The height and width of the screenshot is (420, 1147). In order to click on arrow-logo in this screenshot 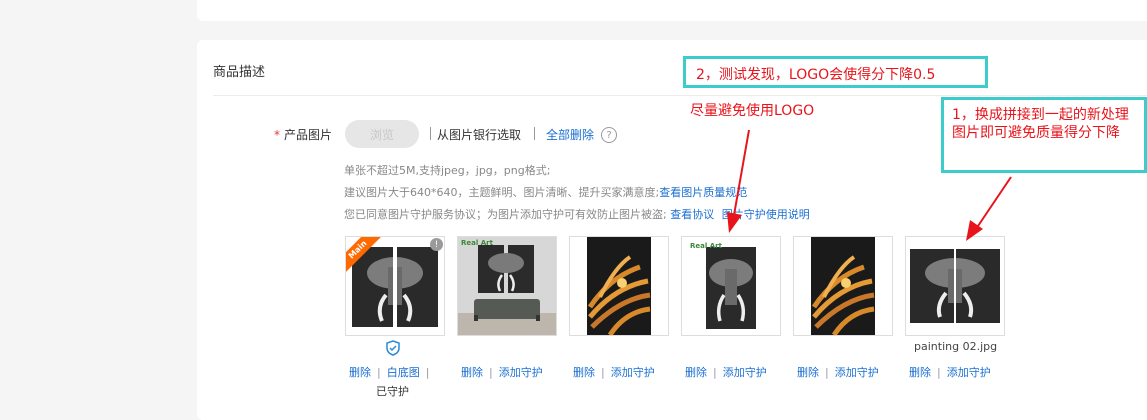, I will do `click(741, 172)`.